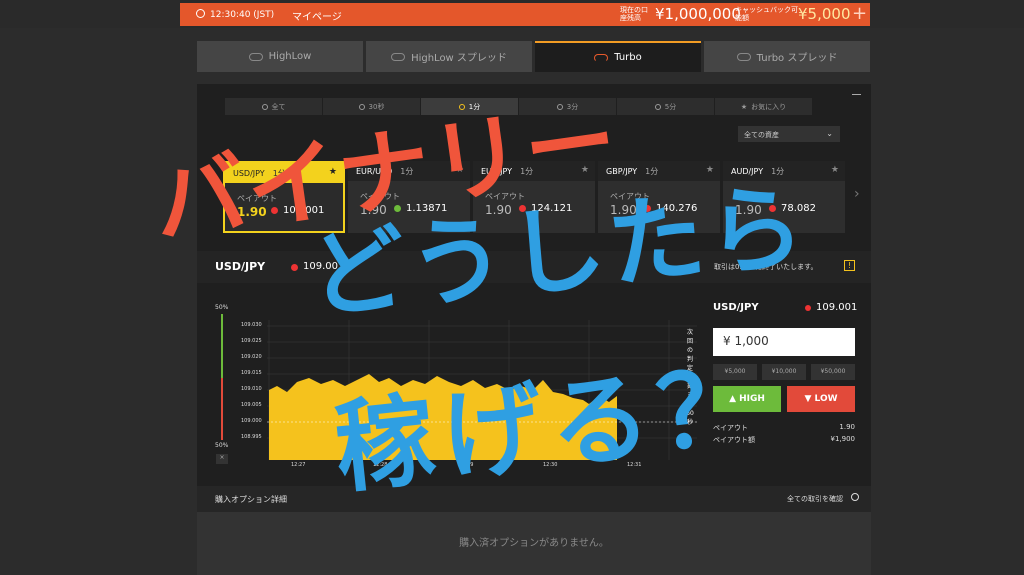 This screenshot has height=575, width=1024. I want to click on card-price: 78.082, so click(798, 208).